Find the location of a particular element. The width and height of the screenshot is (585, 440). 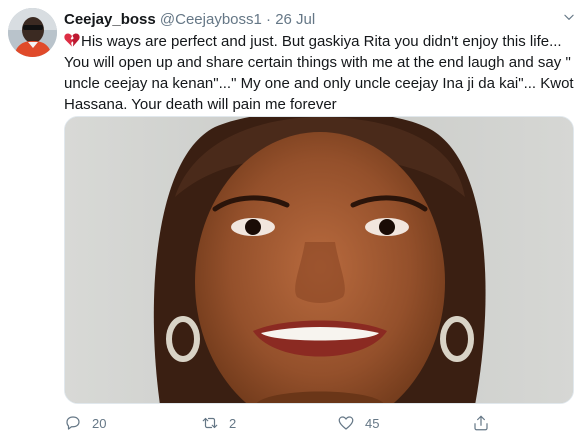

reply-icon is located at coordinates (73, 423).